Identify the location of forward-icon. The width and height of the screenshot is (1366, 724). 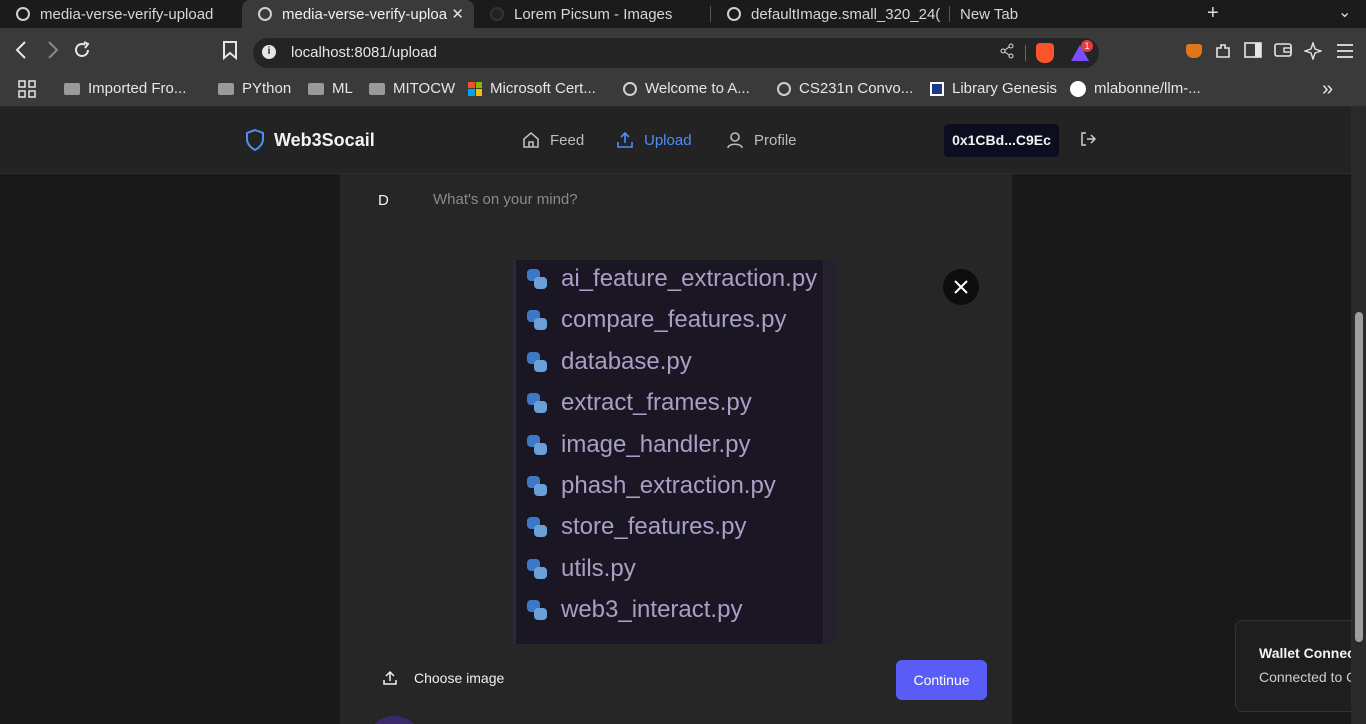
(53, 53).